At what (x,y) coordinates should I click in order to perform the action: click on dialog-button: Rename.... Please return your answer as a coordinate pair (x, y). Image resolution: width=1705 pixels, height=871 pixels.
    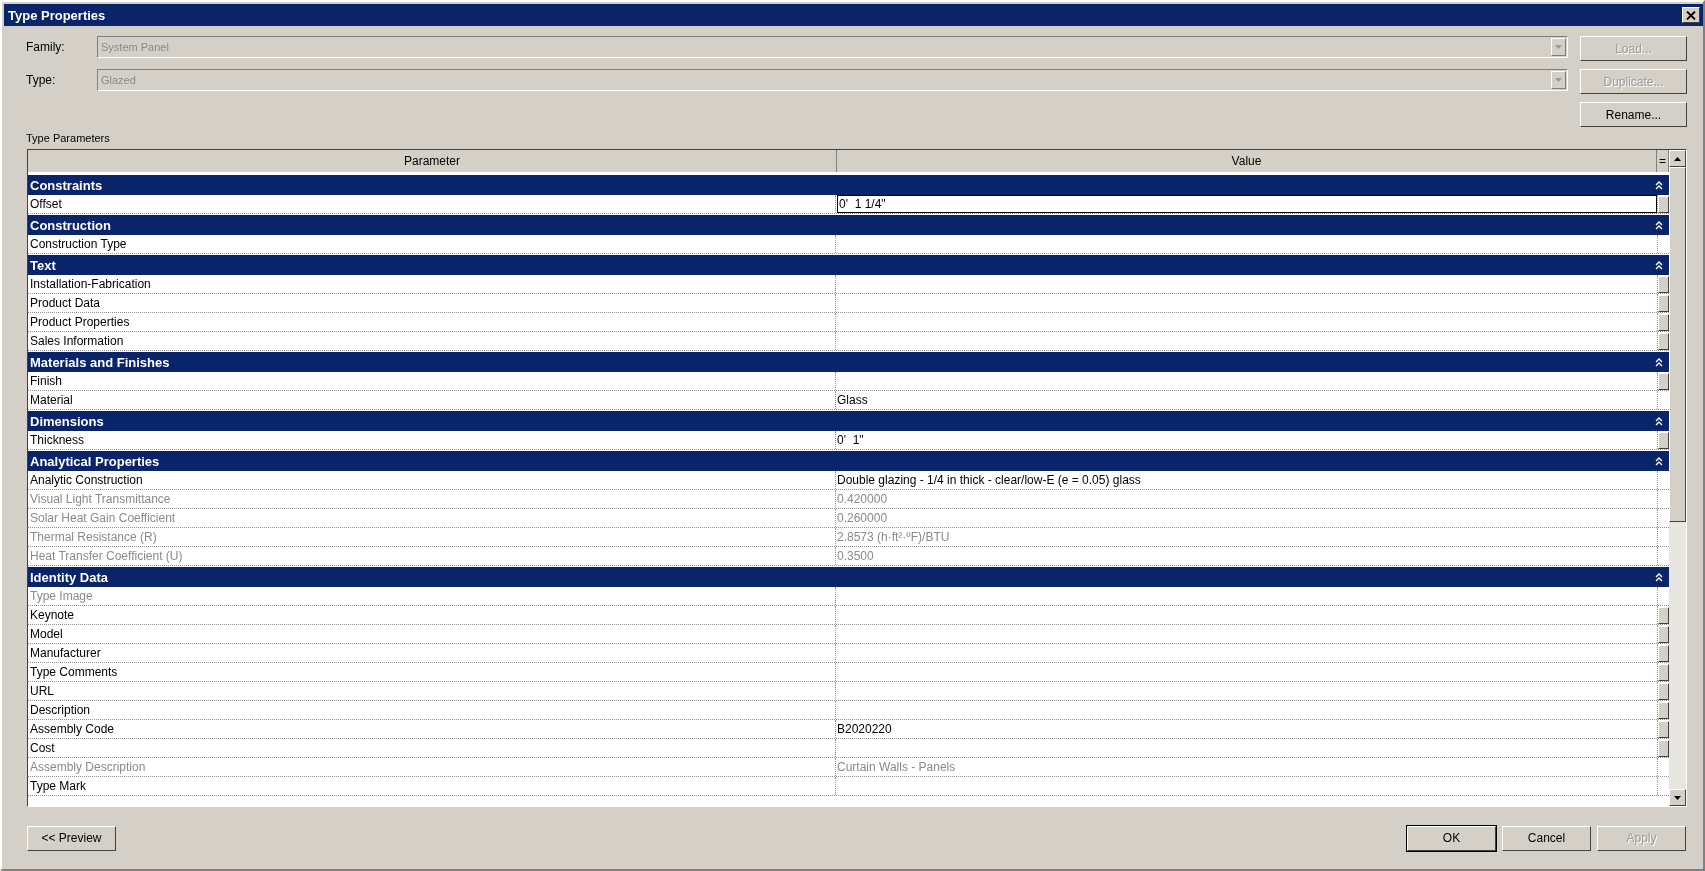
    Looking at the image, I should click on (1633, 114).